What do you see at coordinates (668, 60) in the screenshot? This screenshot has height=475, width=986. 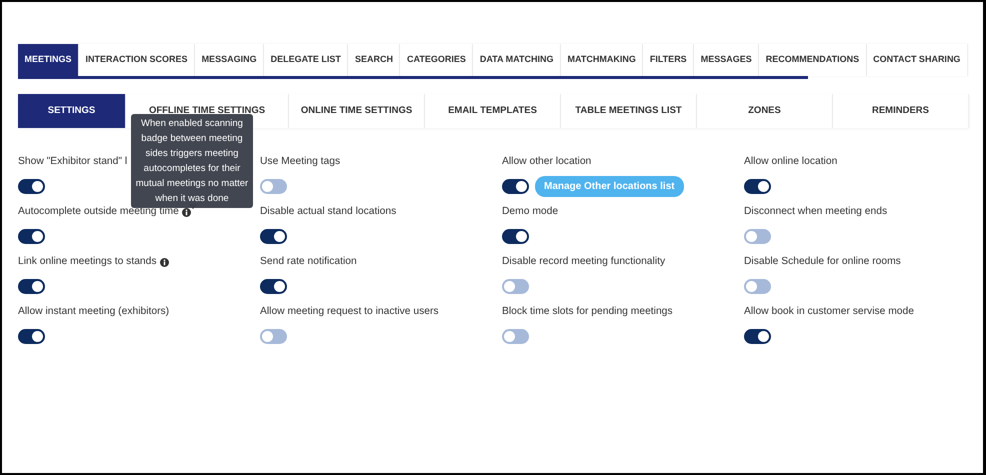 I see `tab: FILTERS` at bounding box center [668, 60].